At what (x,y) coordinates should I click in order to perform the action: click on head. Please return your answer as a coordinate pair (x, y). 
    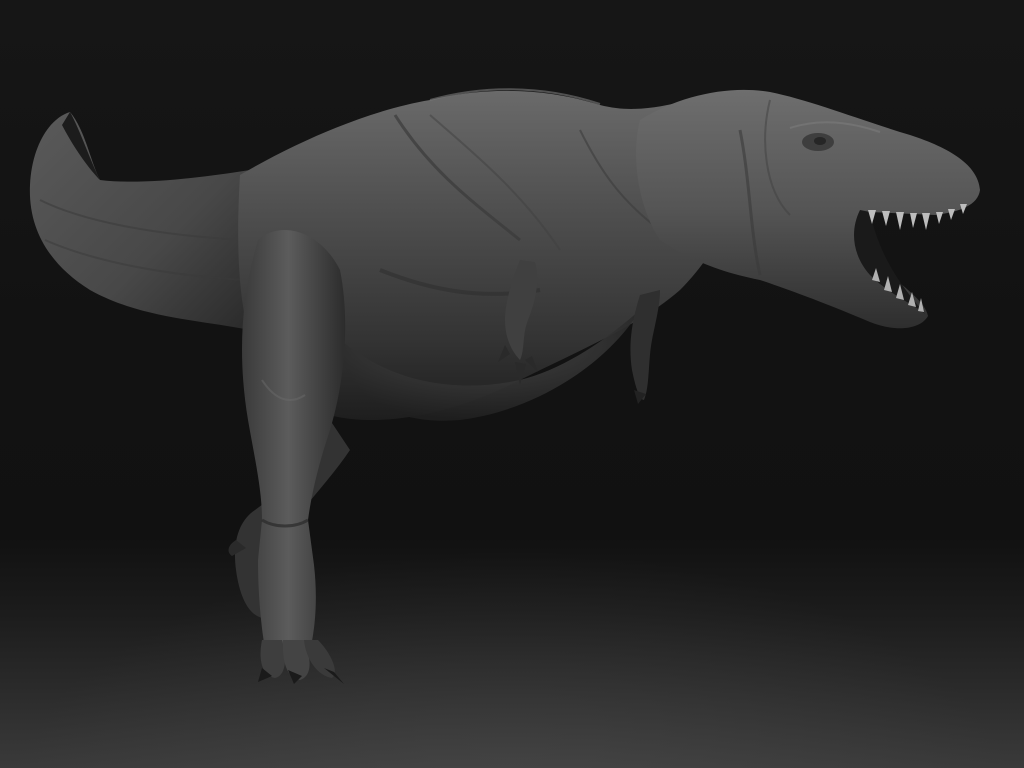
    Looking at the image, I should click on (808, 209).